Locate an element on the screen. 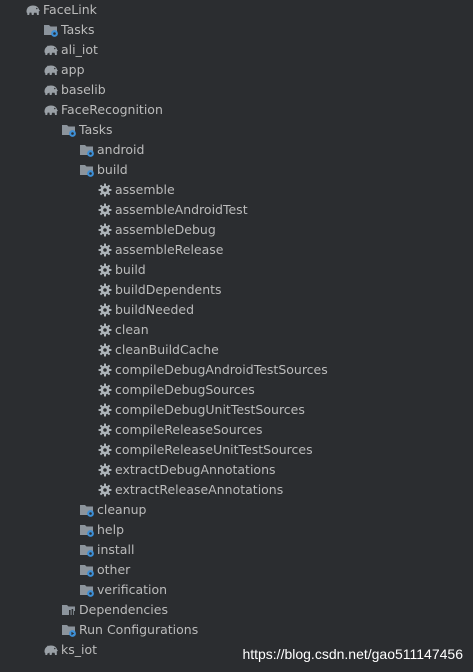  tree-row-compiledebugunittestsources: compileDebugUnitTestSources is located at coordinates (236, 410).